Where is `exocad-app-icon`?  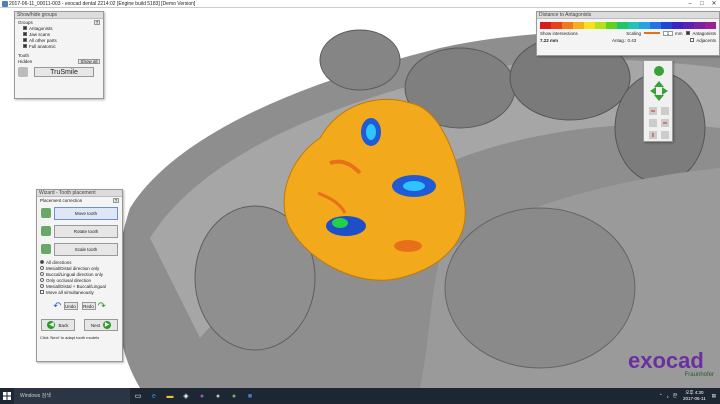 exocad-app-icon is located at coordinates (5, 4).